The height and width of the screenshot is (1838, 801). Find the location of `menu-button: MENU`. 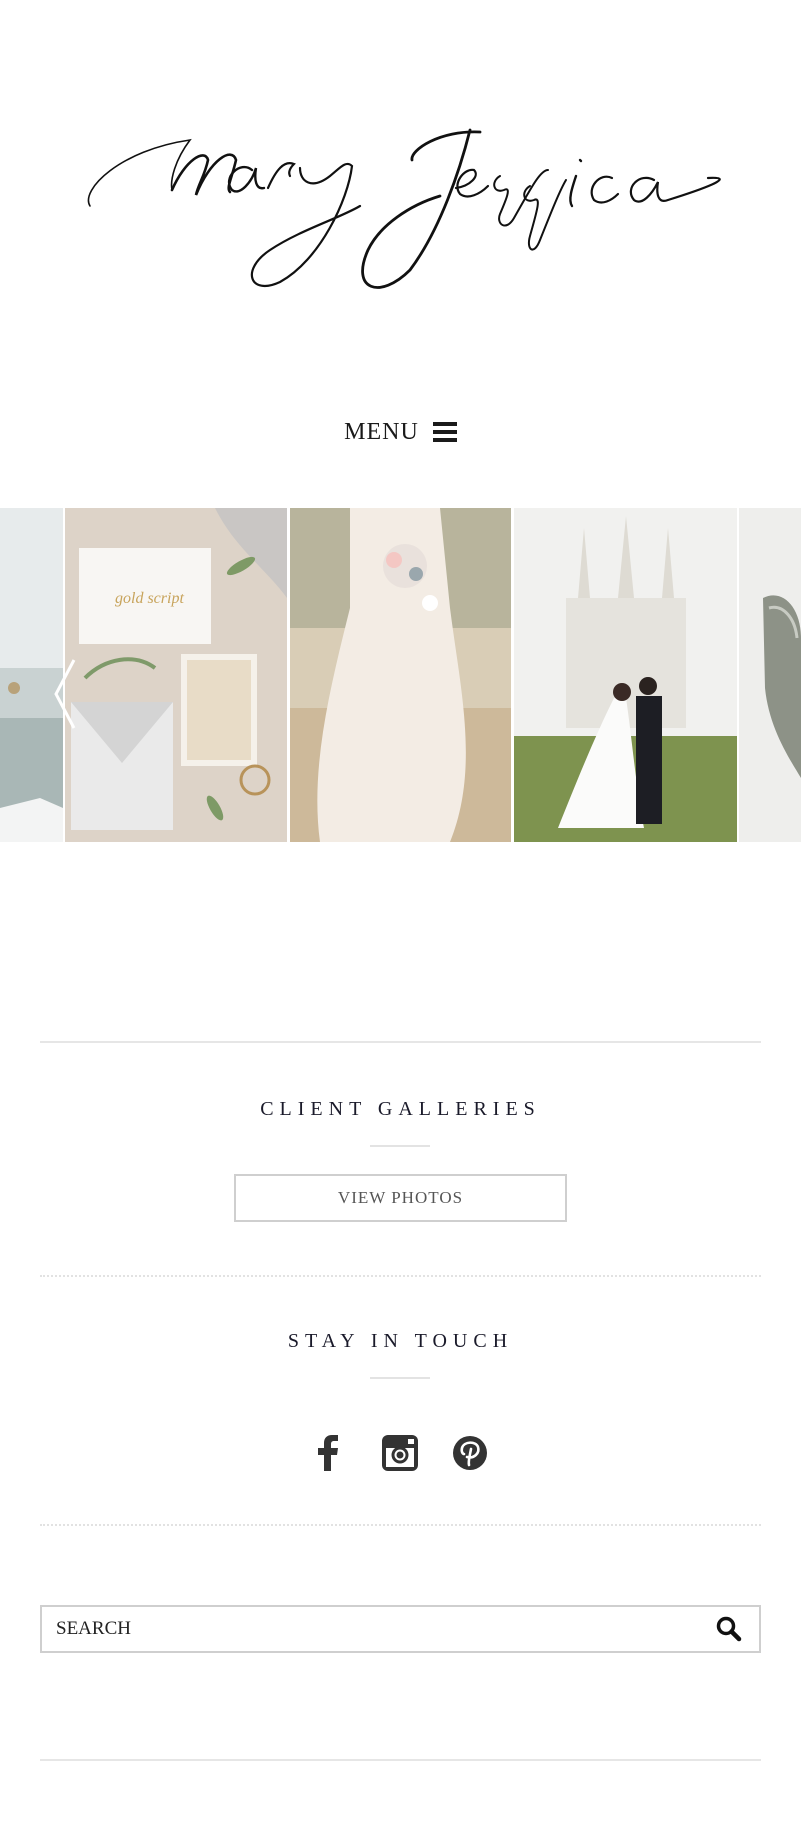

menu-button: MENU is located at coordinates (400, 432).